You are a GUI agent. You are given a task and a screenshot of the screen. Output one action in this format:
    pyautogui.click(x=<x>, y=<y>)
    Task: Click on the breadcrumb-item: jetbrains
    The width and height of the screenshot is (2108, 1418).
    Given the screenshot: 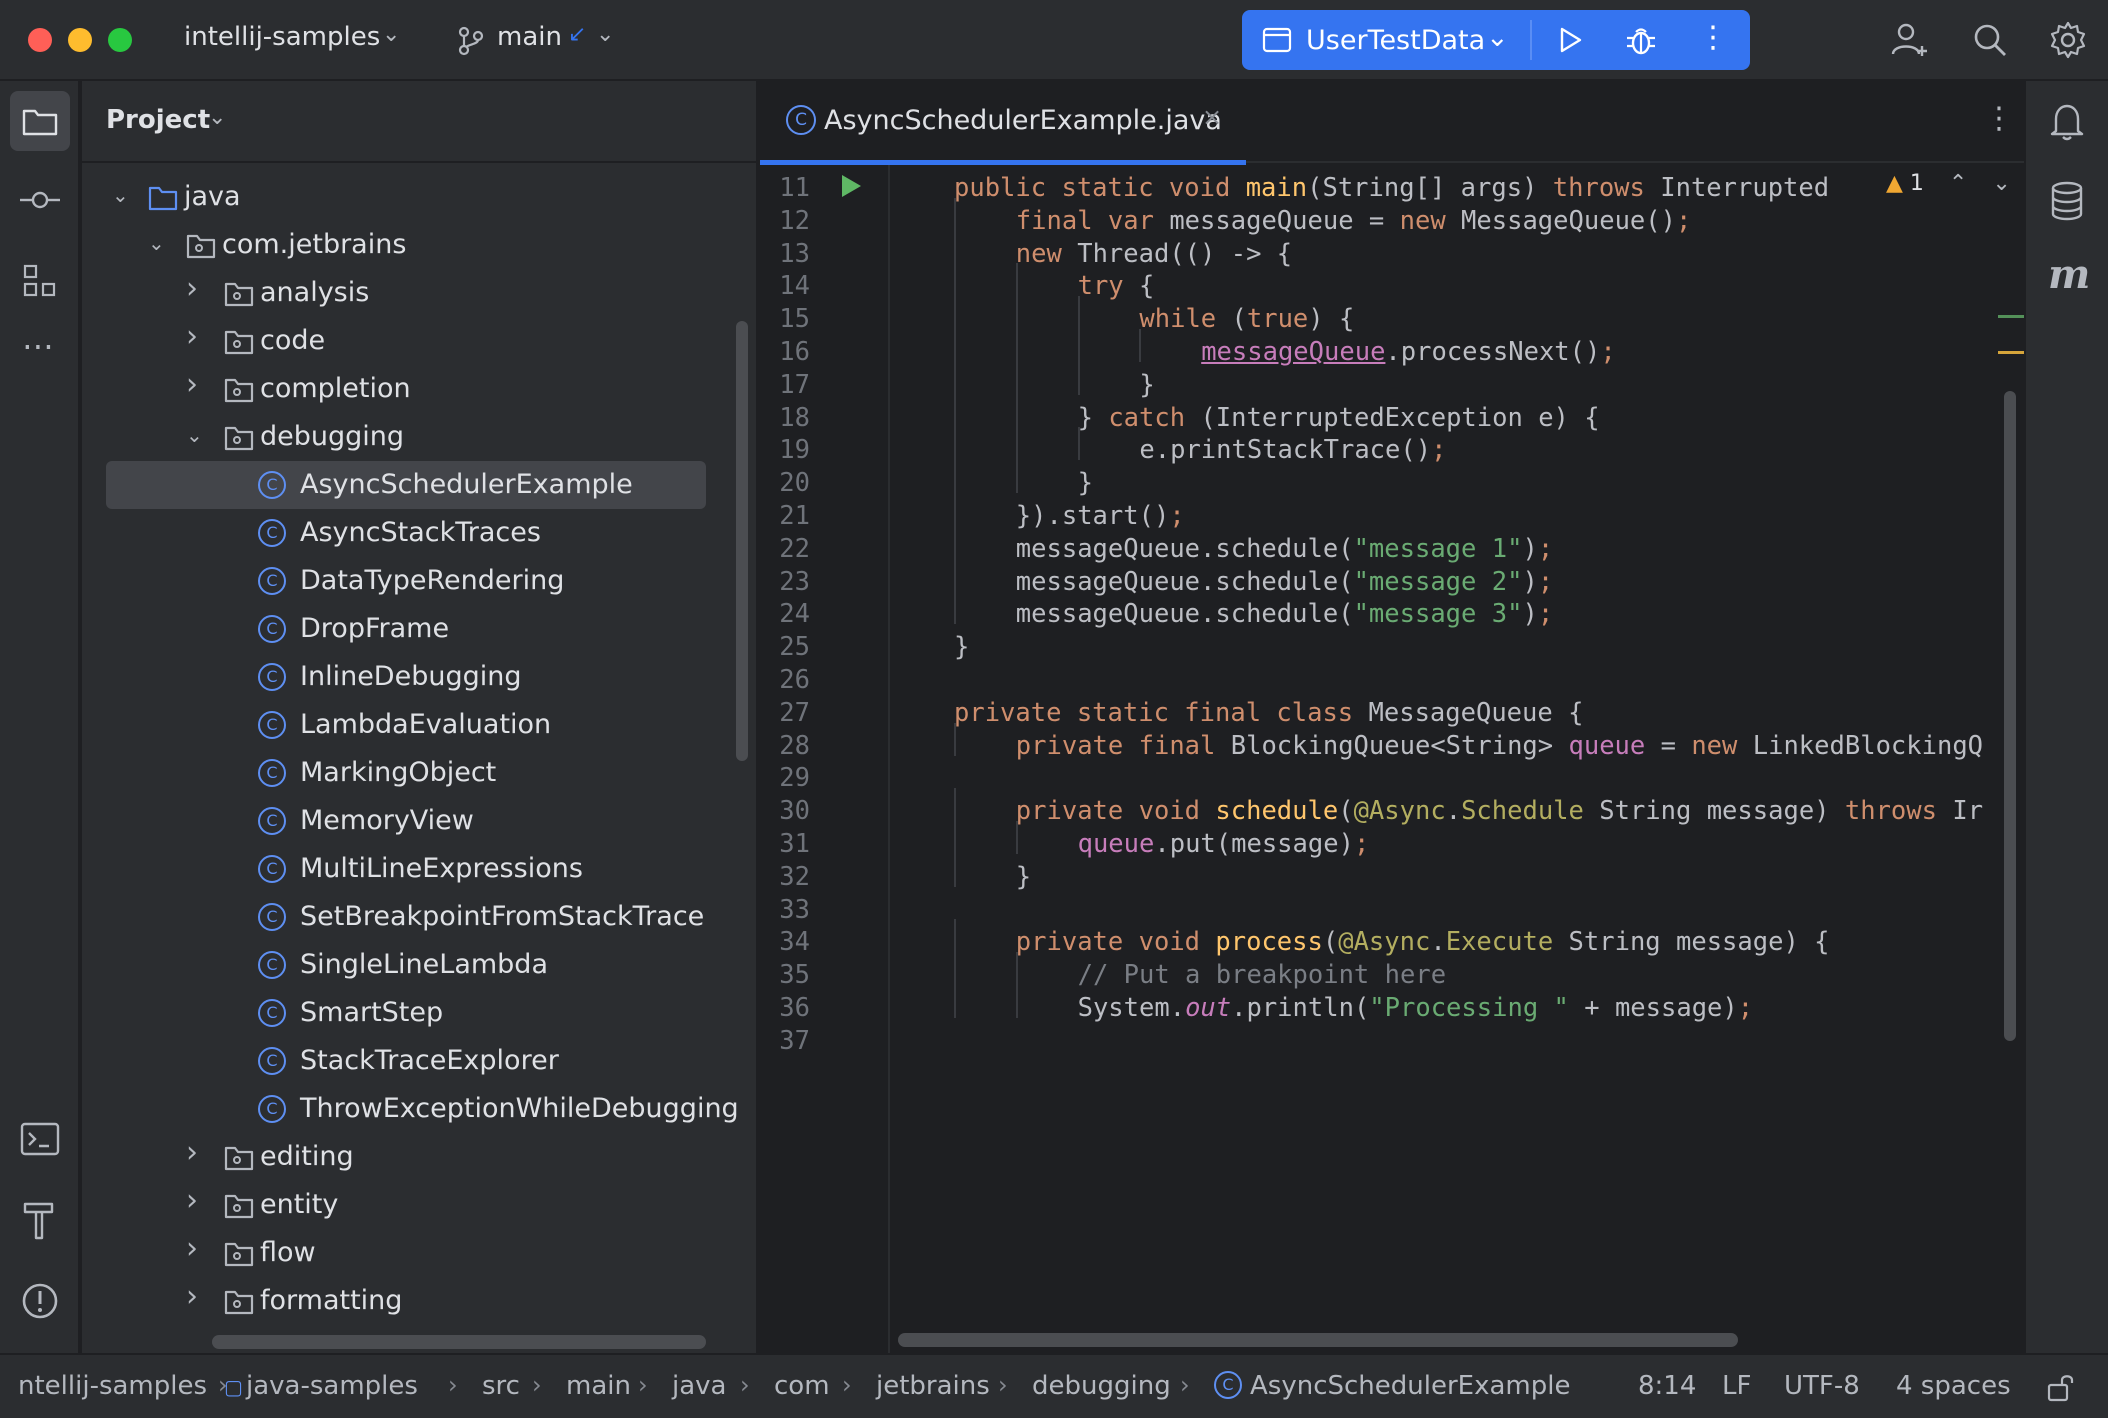 What is the action you would take?
    pyautogui.click(x=933, y=1386)
    